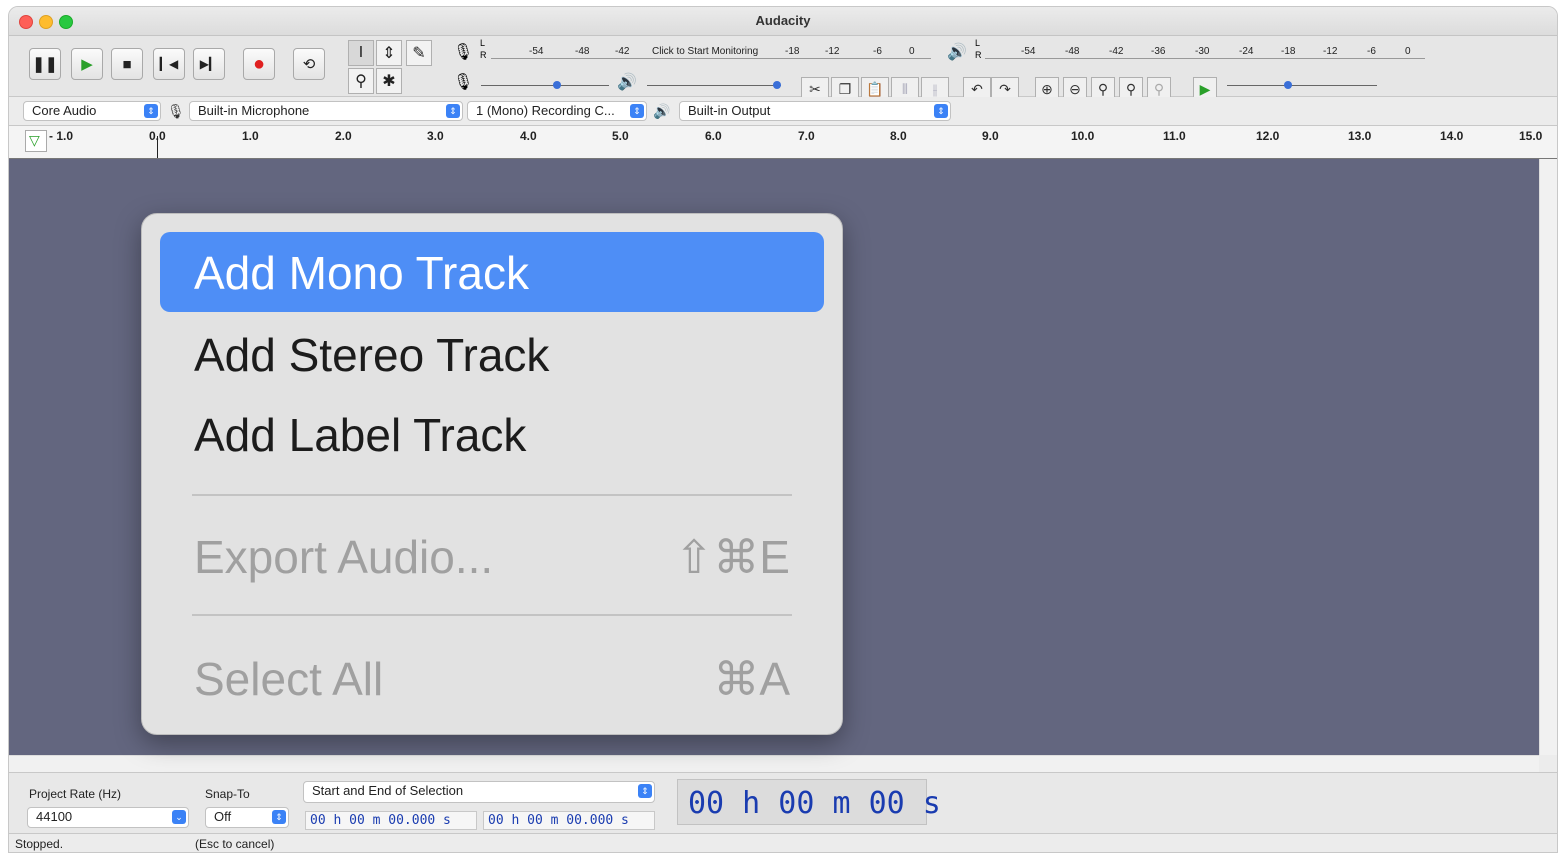 The image size is (1566, 853). I want to click on audio-position-display: 00 h 00 m 00 s, so click(809, 802).